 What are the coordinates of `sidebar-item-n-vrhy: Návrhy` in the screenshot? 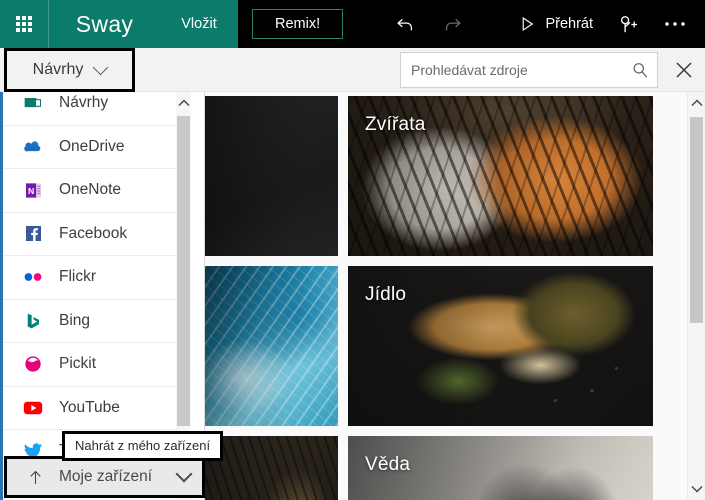 It's located at (96, 109).